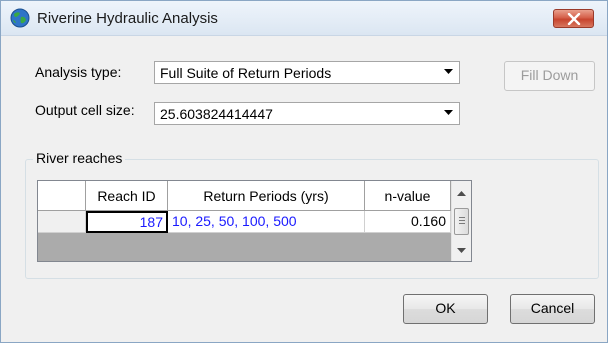 Image resolution: width=608 pixels, height=343 pixels. Describe the element at coordinates (216, 114) in the screenshot. I see `output-cell-size-value: 25.603824414447` at that location.